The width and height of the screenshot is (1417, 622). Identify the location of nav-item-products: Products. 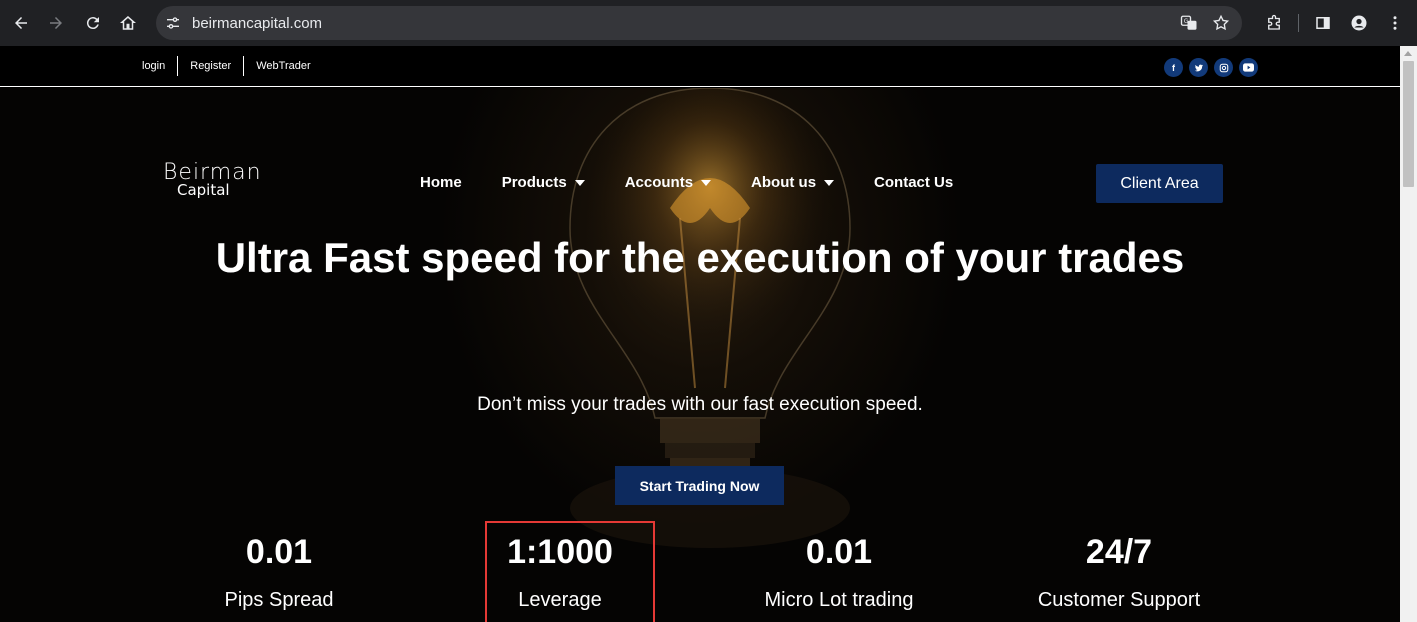
(543, 182).